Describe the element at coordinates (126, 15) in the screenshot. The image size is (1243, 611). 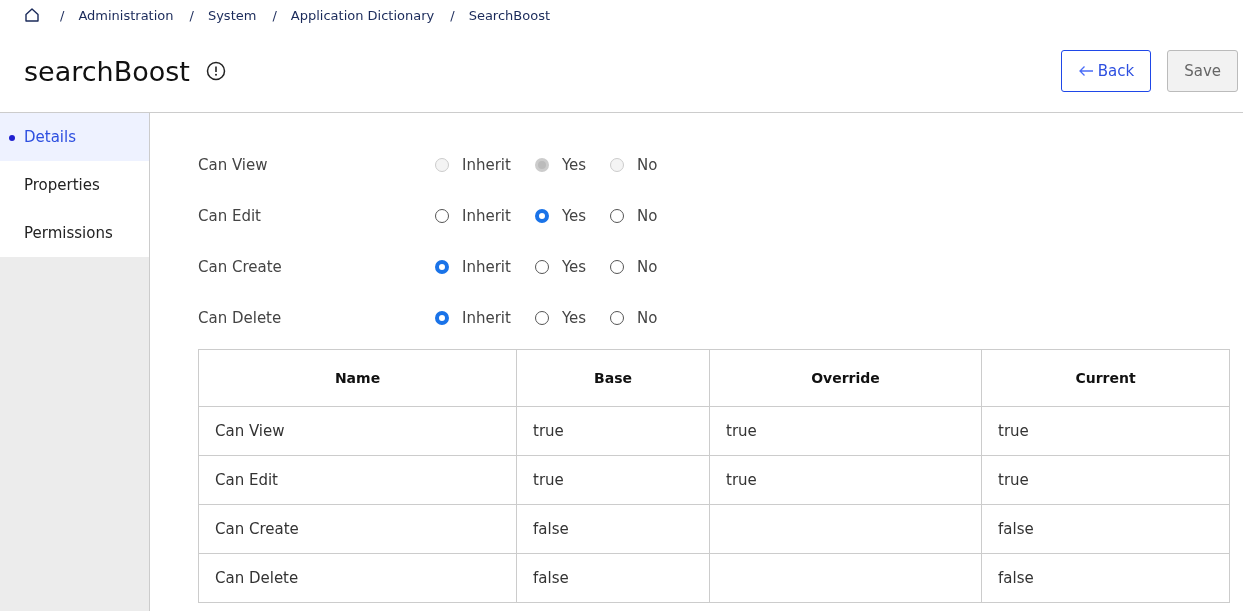
I see `breadcrumb-link: Administration` at that location.